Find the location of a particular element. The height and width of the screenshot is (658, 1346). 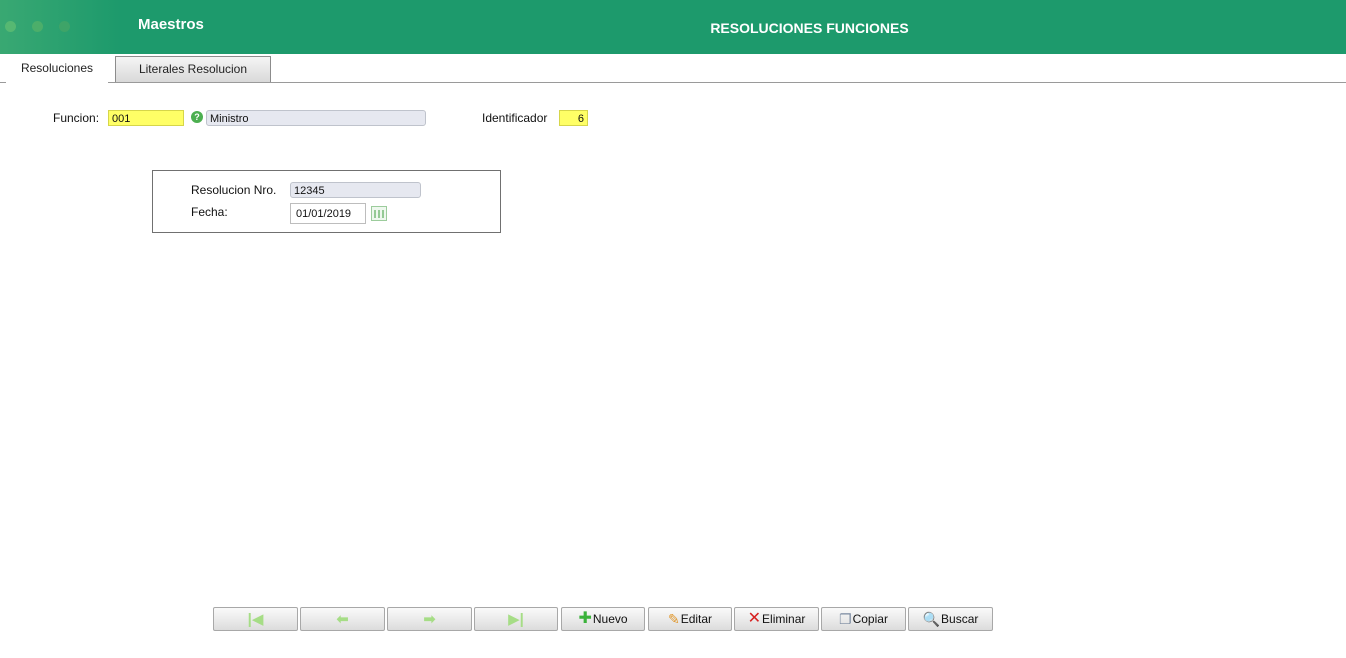

nuevo-label: Nuevo is located at coordinates (610, 619).